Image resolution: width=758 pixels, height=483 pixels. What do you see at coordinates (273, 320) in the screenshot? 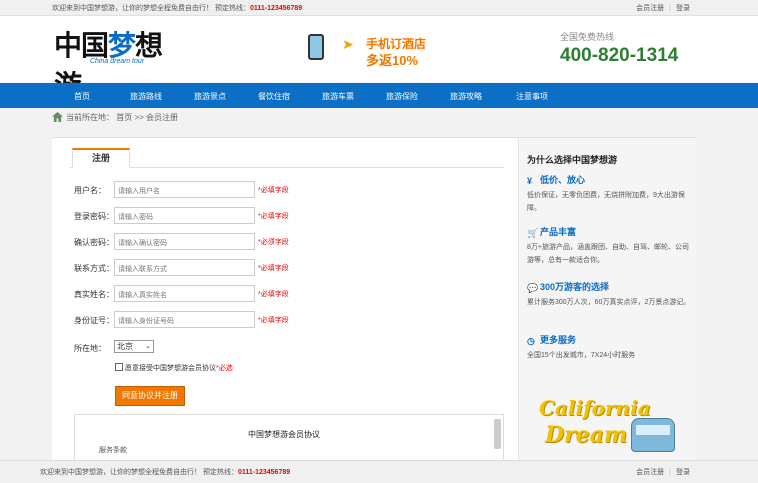
I see `idcard-required: *必填字段` at bounding box center [273, 320].